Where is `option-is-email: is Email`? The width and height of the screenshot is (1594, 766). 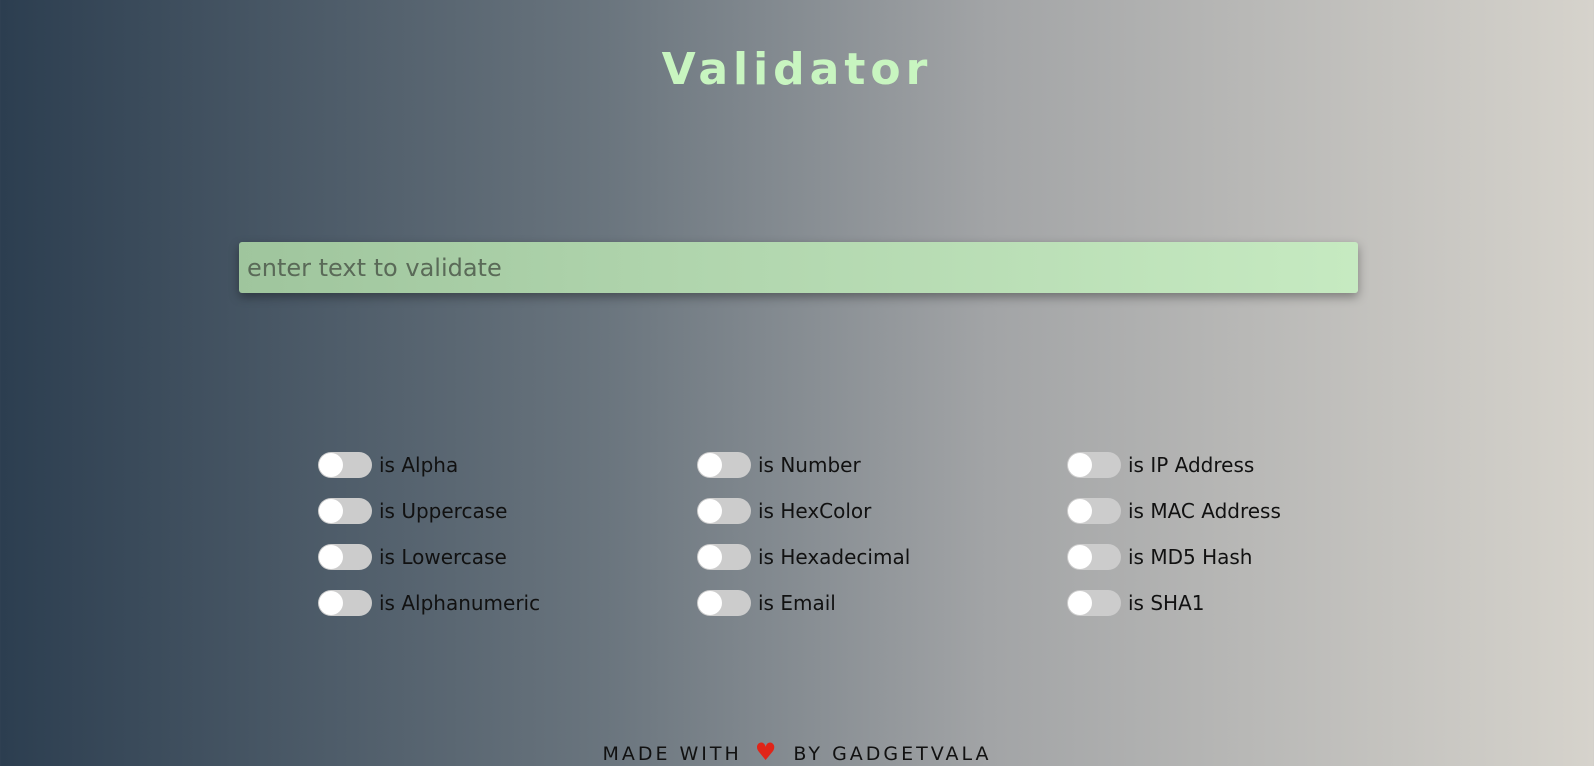
option-is-email: is Email is located at coordinates (766, 603).